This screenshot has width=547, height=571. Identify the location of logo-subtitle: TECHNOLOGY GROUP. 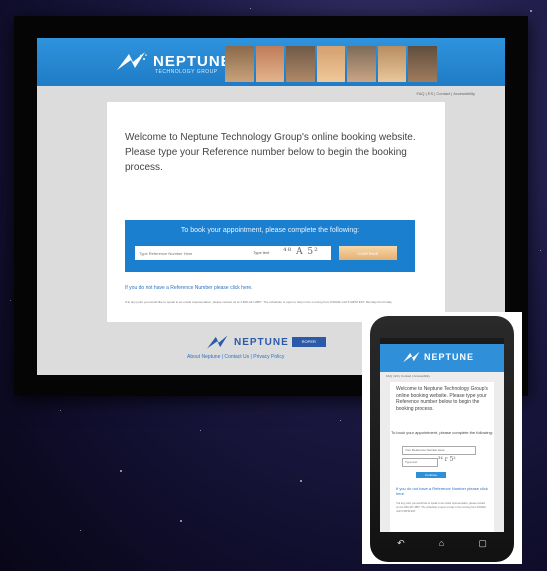
(186, 72).